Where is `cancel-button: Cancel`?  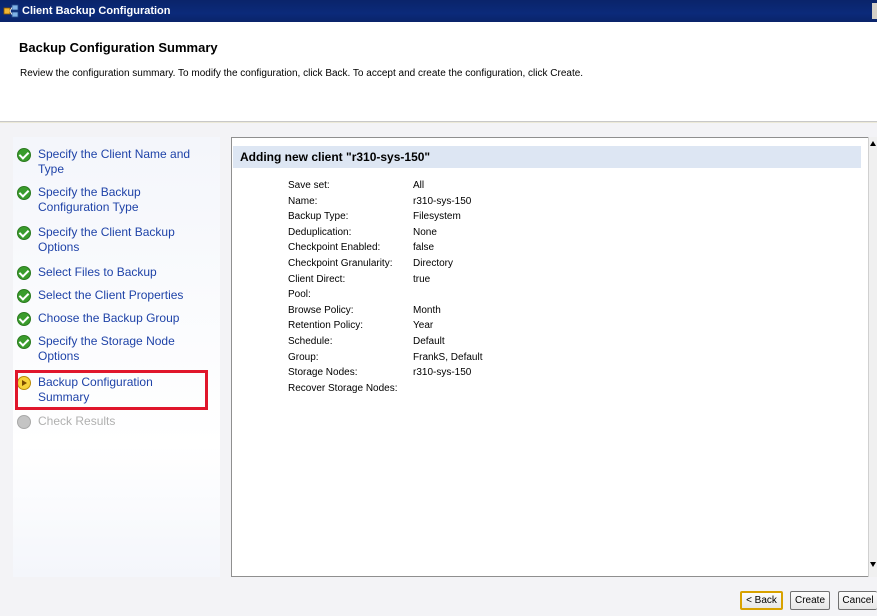 cancel-button: Cancel is located at coordinates (857, 600).